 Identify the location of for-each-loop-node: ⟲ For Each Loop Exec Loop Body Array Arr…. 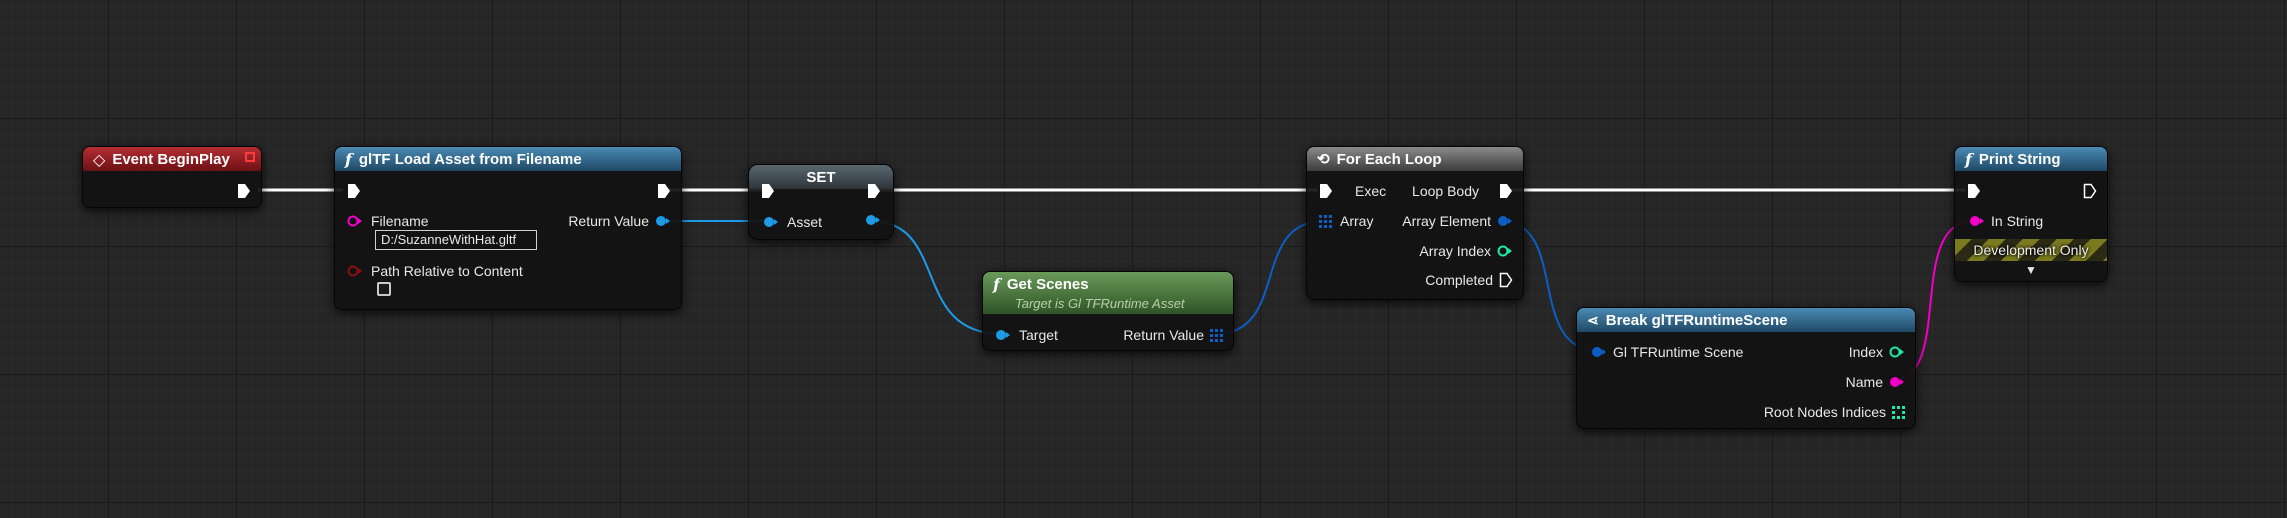
(1415, 223).